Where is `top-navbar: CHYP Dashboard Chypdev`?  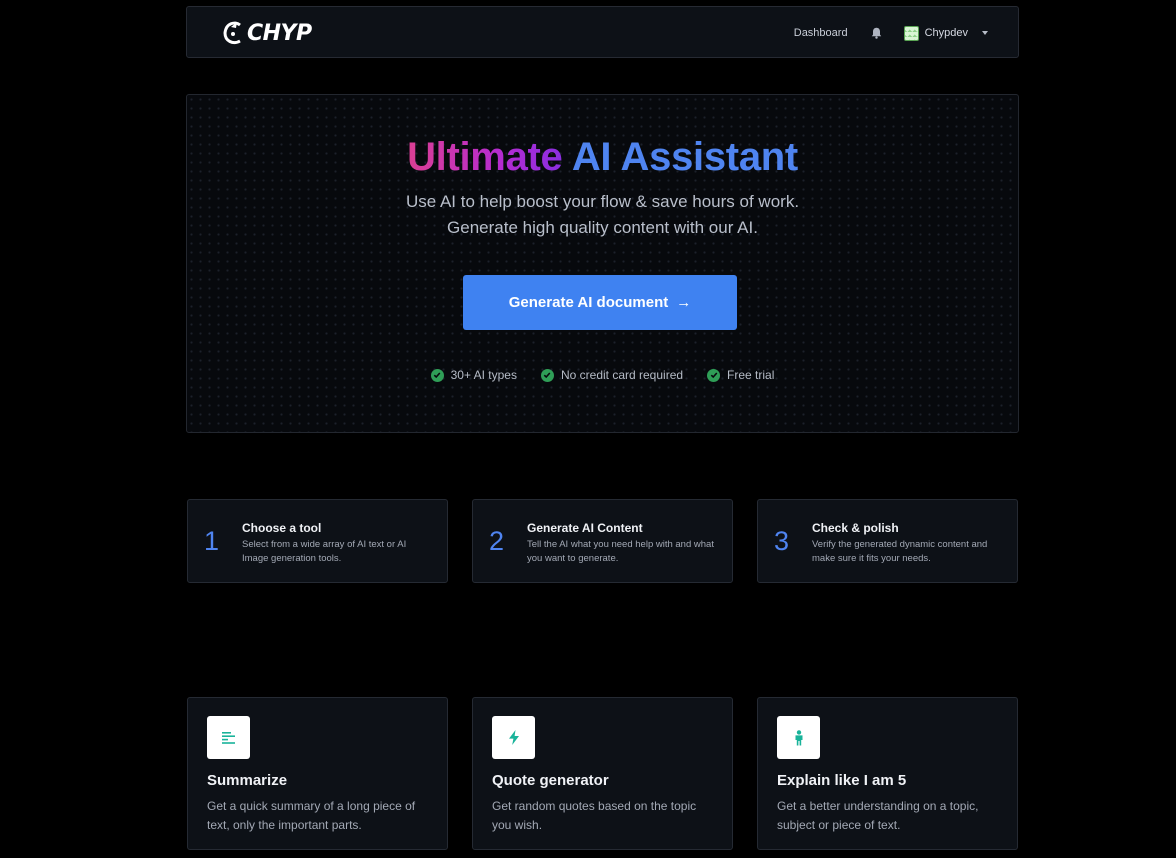 top-navbar: CHYP Dashboard Chypdev is located at coordinates (602, 32).